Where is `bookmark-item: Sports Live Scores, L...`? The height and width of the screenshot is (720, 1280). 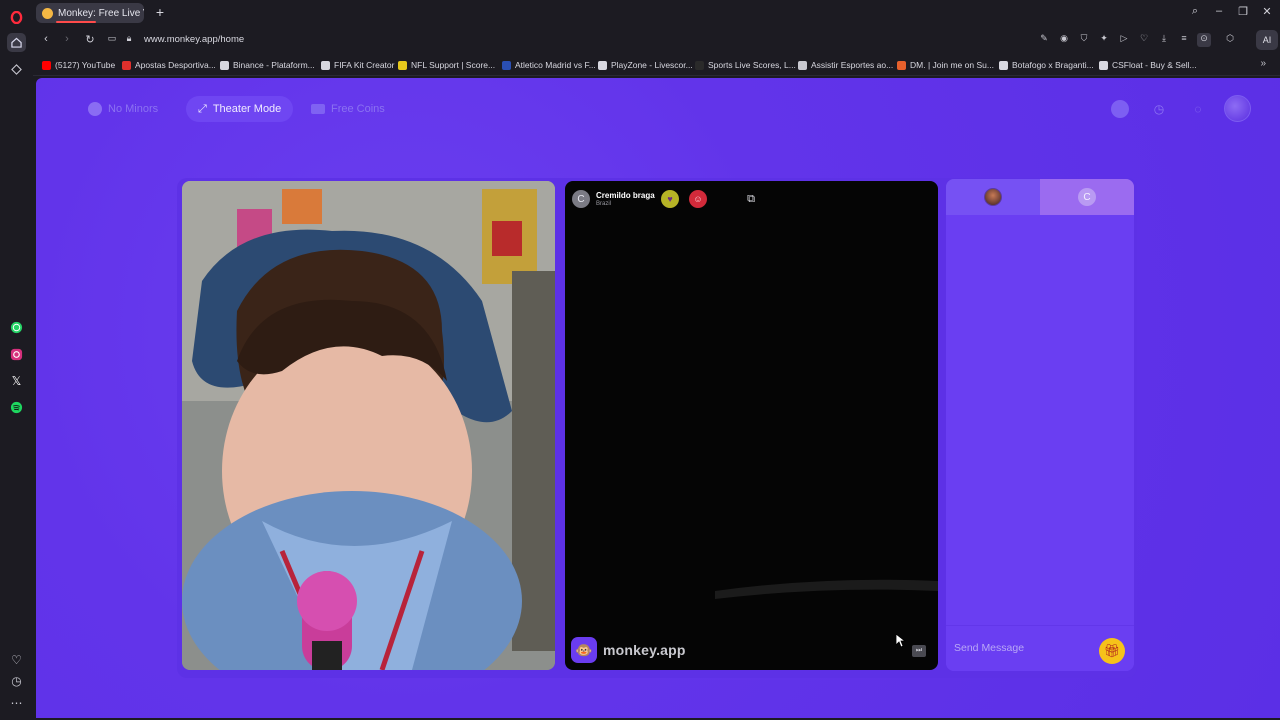 bookmark-item: Sports Live Scores, L... is located at coordinates (745, 65).